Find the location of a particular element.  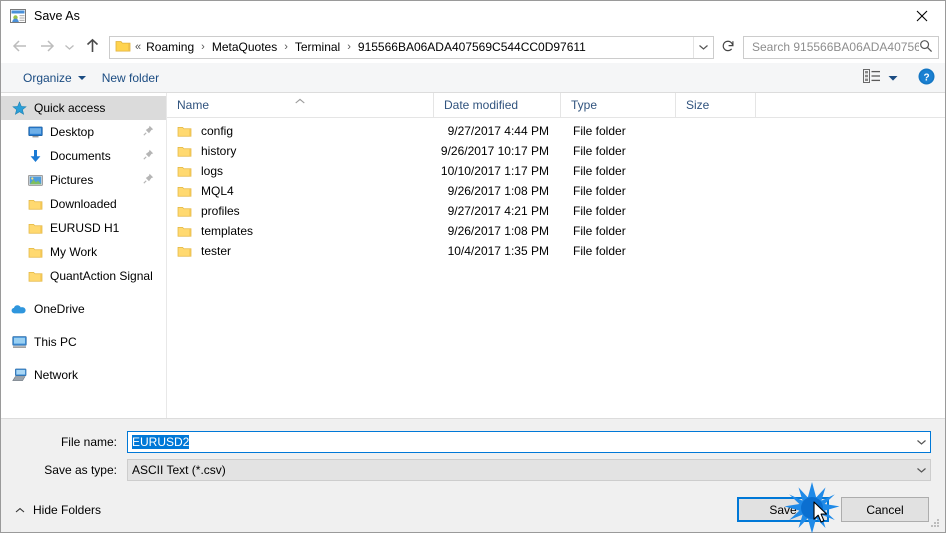

file-name-input: EURUSD2 is located at coordinates (161, 442).